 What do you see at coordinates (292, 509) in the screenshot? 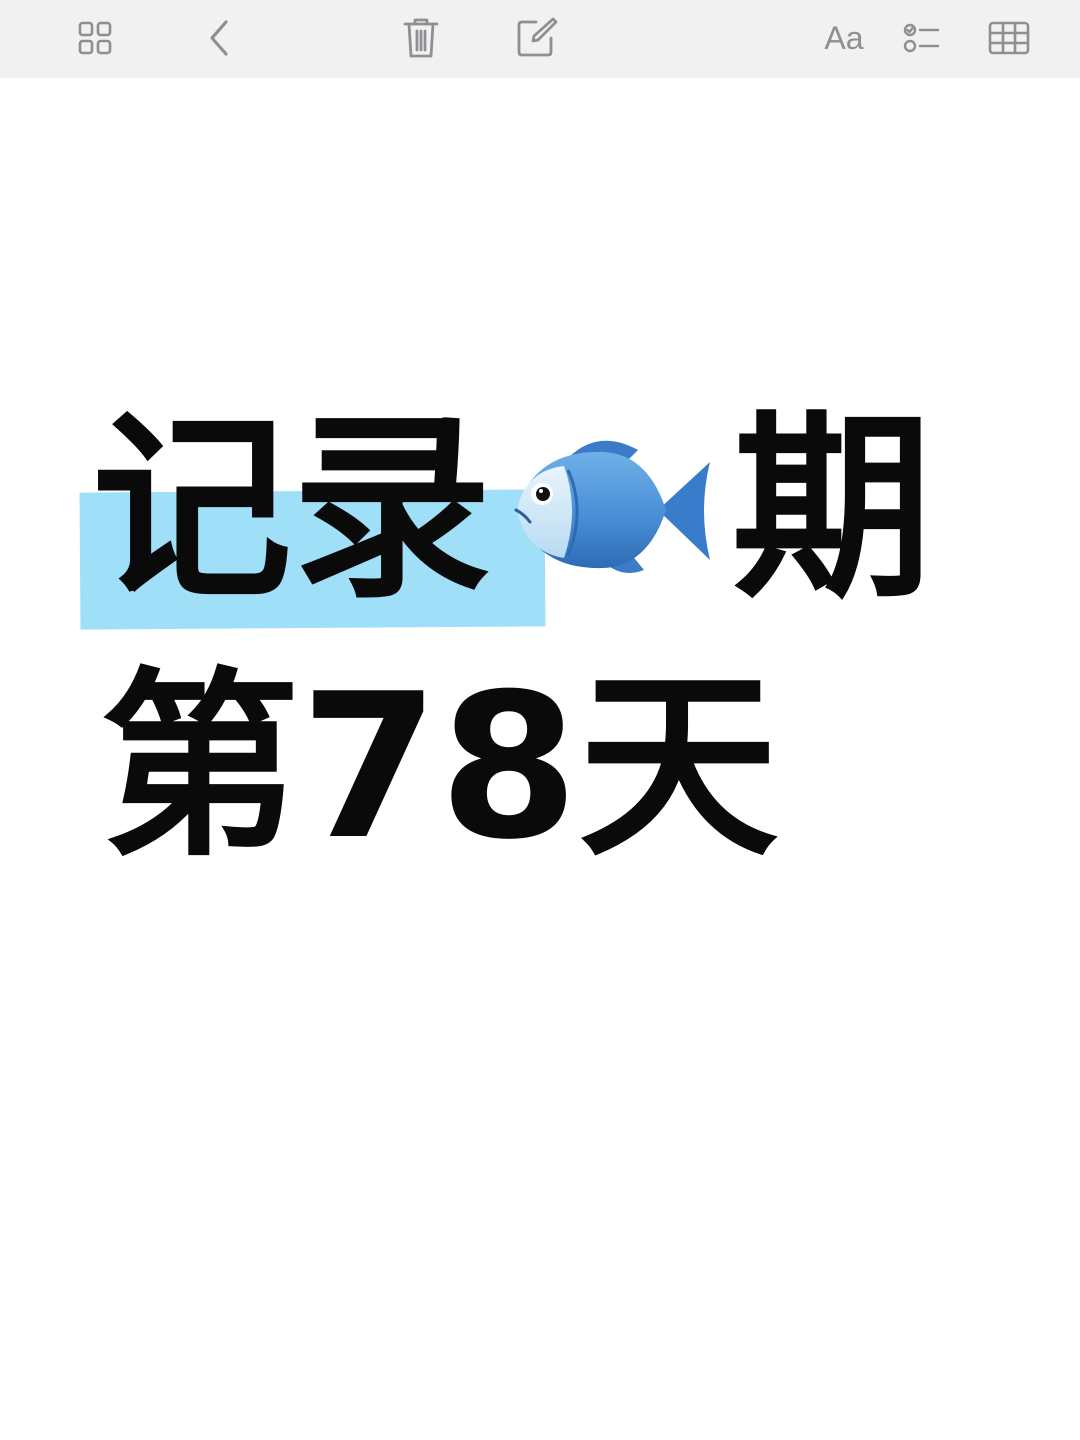
I see `note-text-record: 记录` at bounding box center [292, 509].